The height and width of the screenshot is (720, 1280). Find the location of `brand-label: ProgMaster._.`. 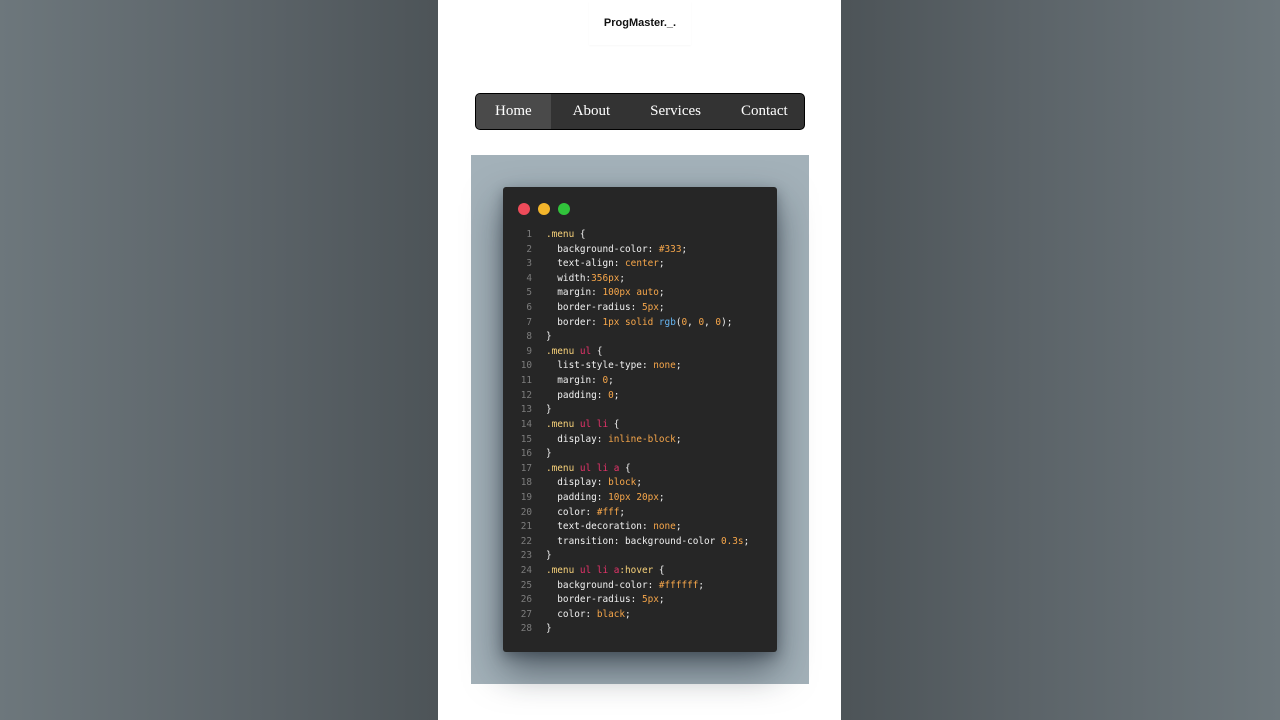

brand-label: ProgMaster._. is located at coordinates (640, 23).